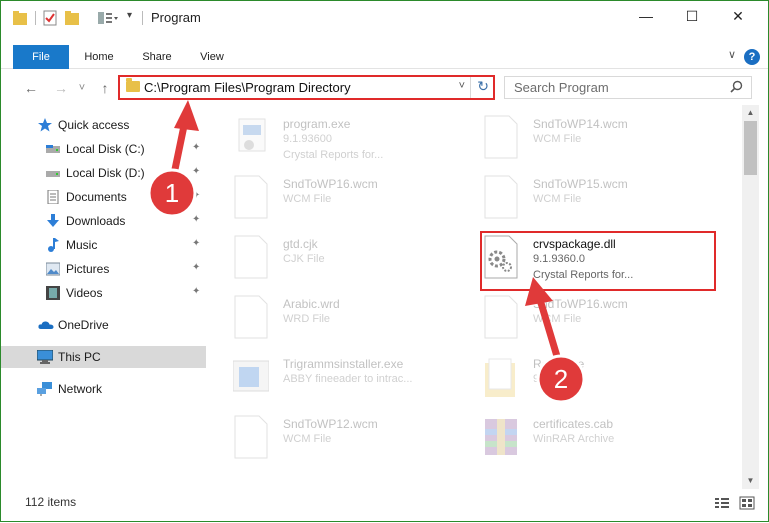 Image resolution: width=769 pixels, height=523 pixels. What do you see at coordinates (584, 137) in the screenshot?
I see `file-item: SndToWP14.wcm WCM File` at bounding box center [584, 137].